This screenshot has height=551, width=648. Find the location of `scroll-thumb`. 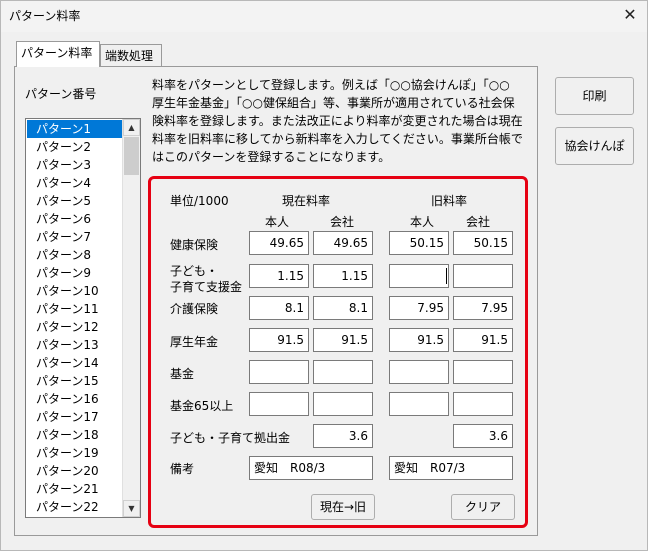

scroll-thumb is located at coordinates (131, 156).